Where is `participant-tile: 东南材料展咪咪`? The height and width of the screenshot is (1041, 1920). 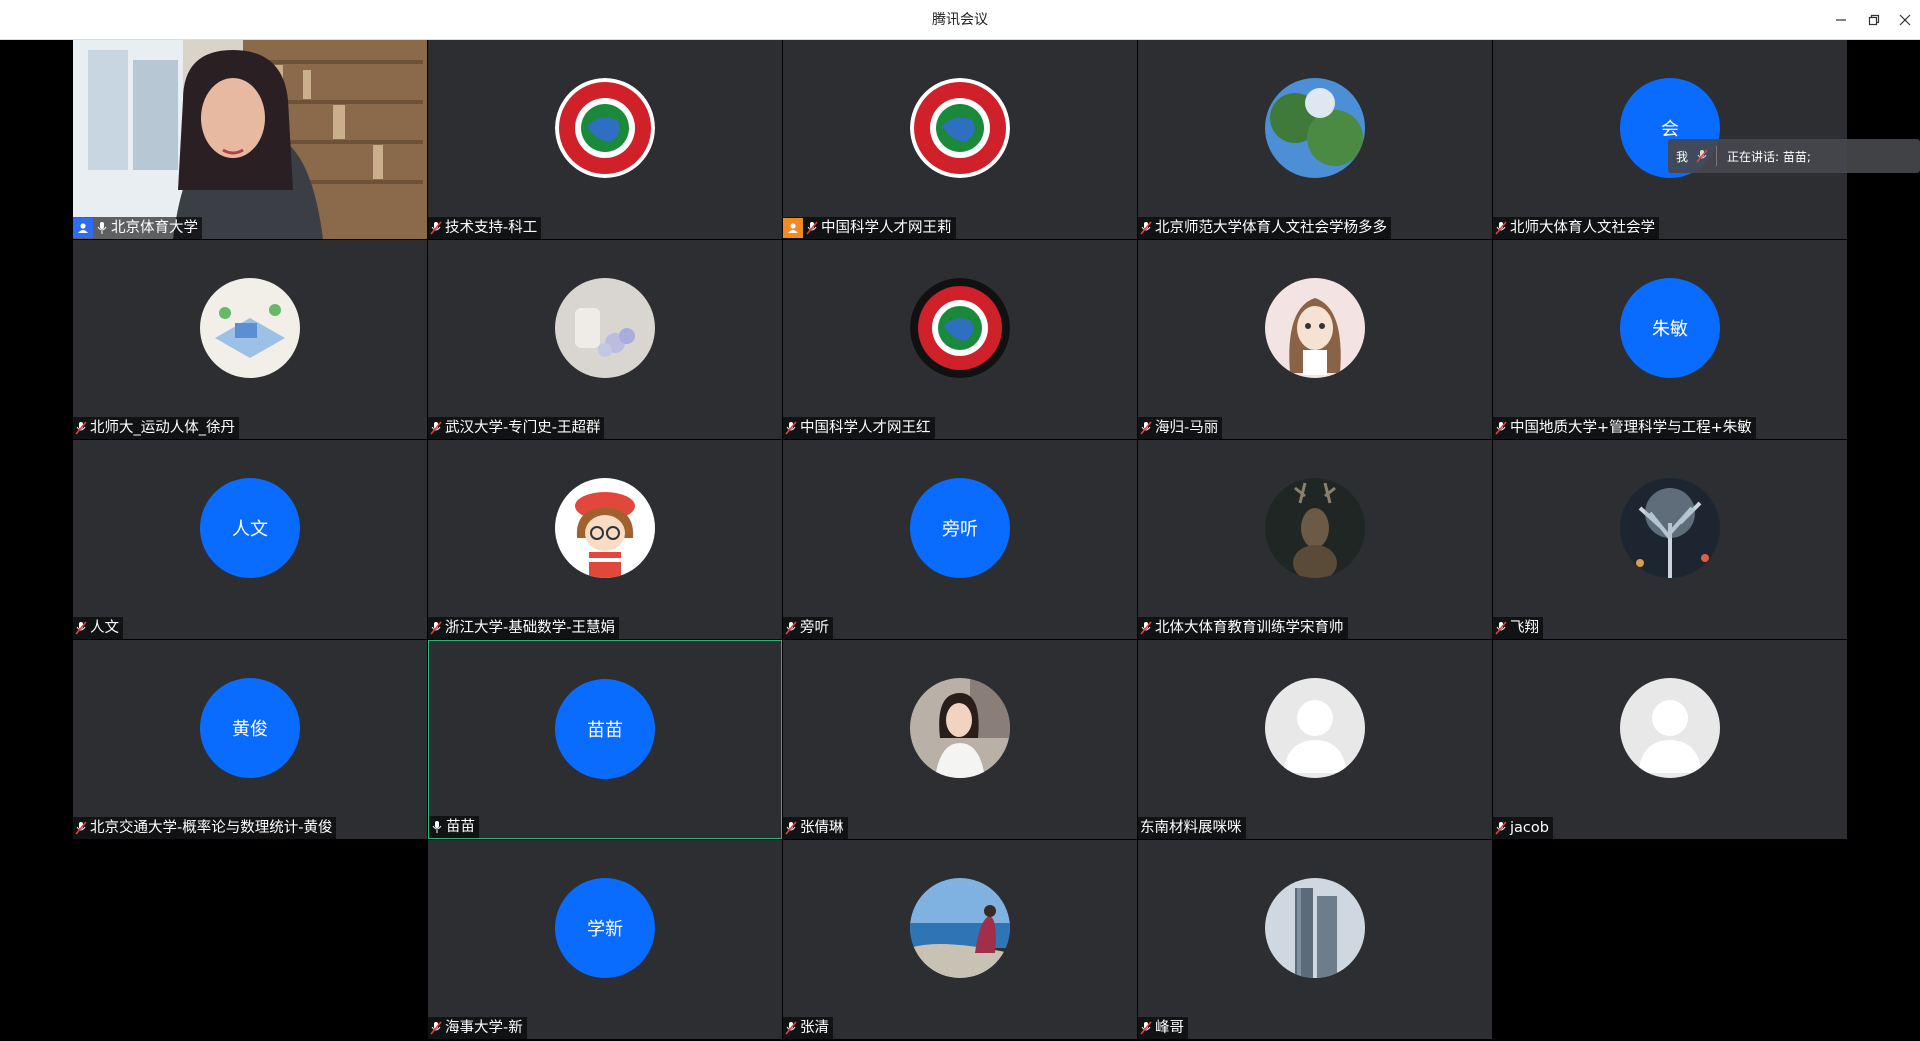
participant-tile: 东南材料展咪咪 is located at coordinates (1315, 739).